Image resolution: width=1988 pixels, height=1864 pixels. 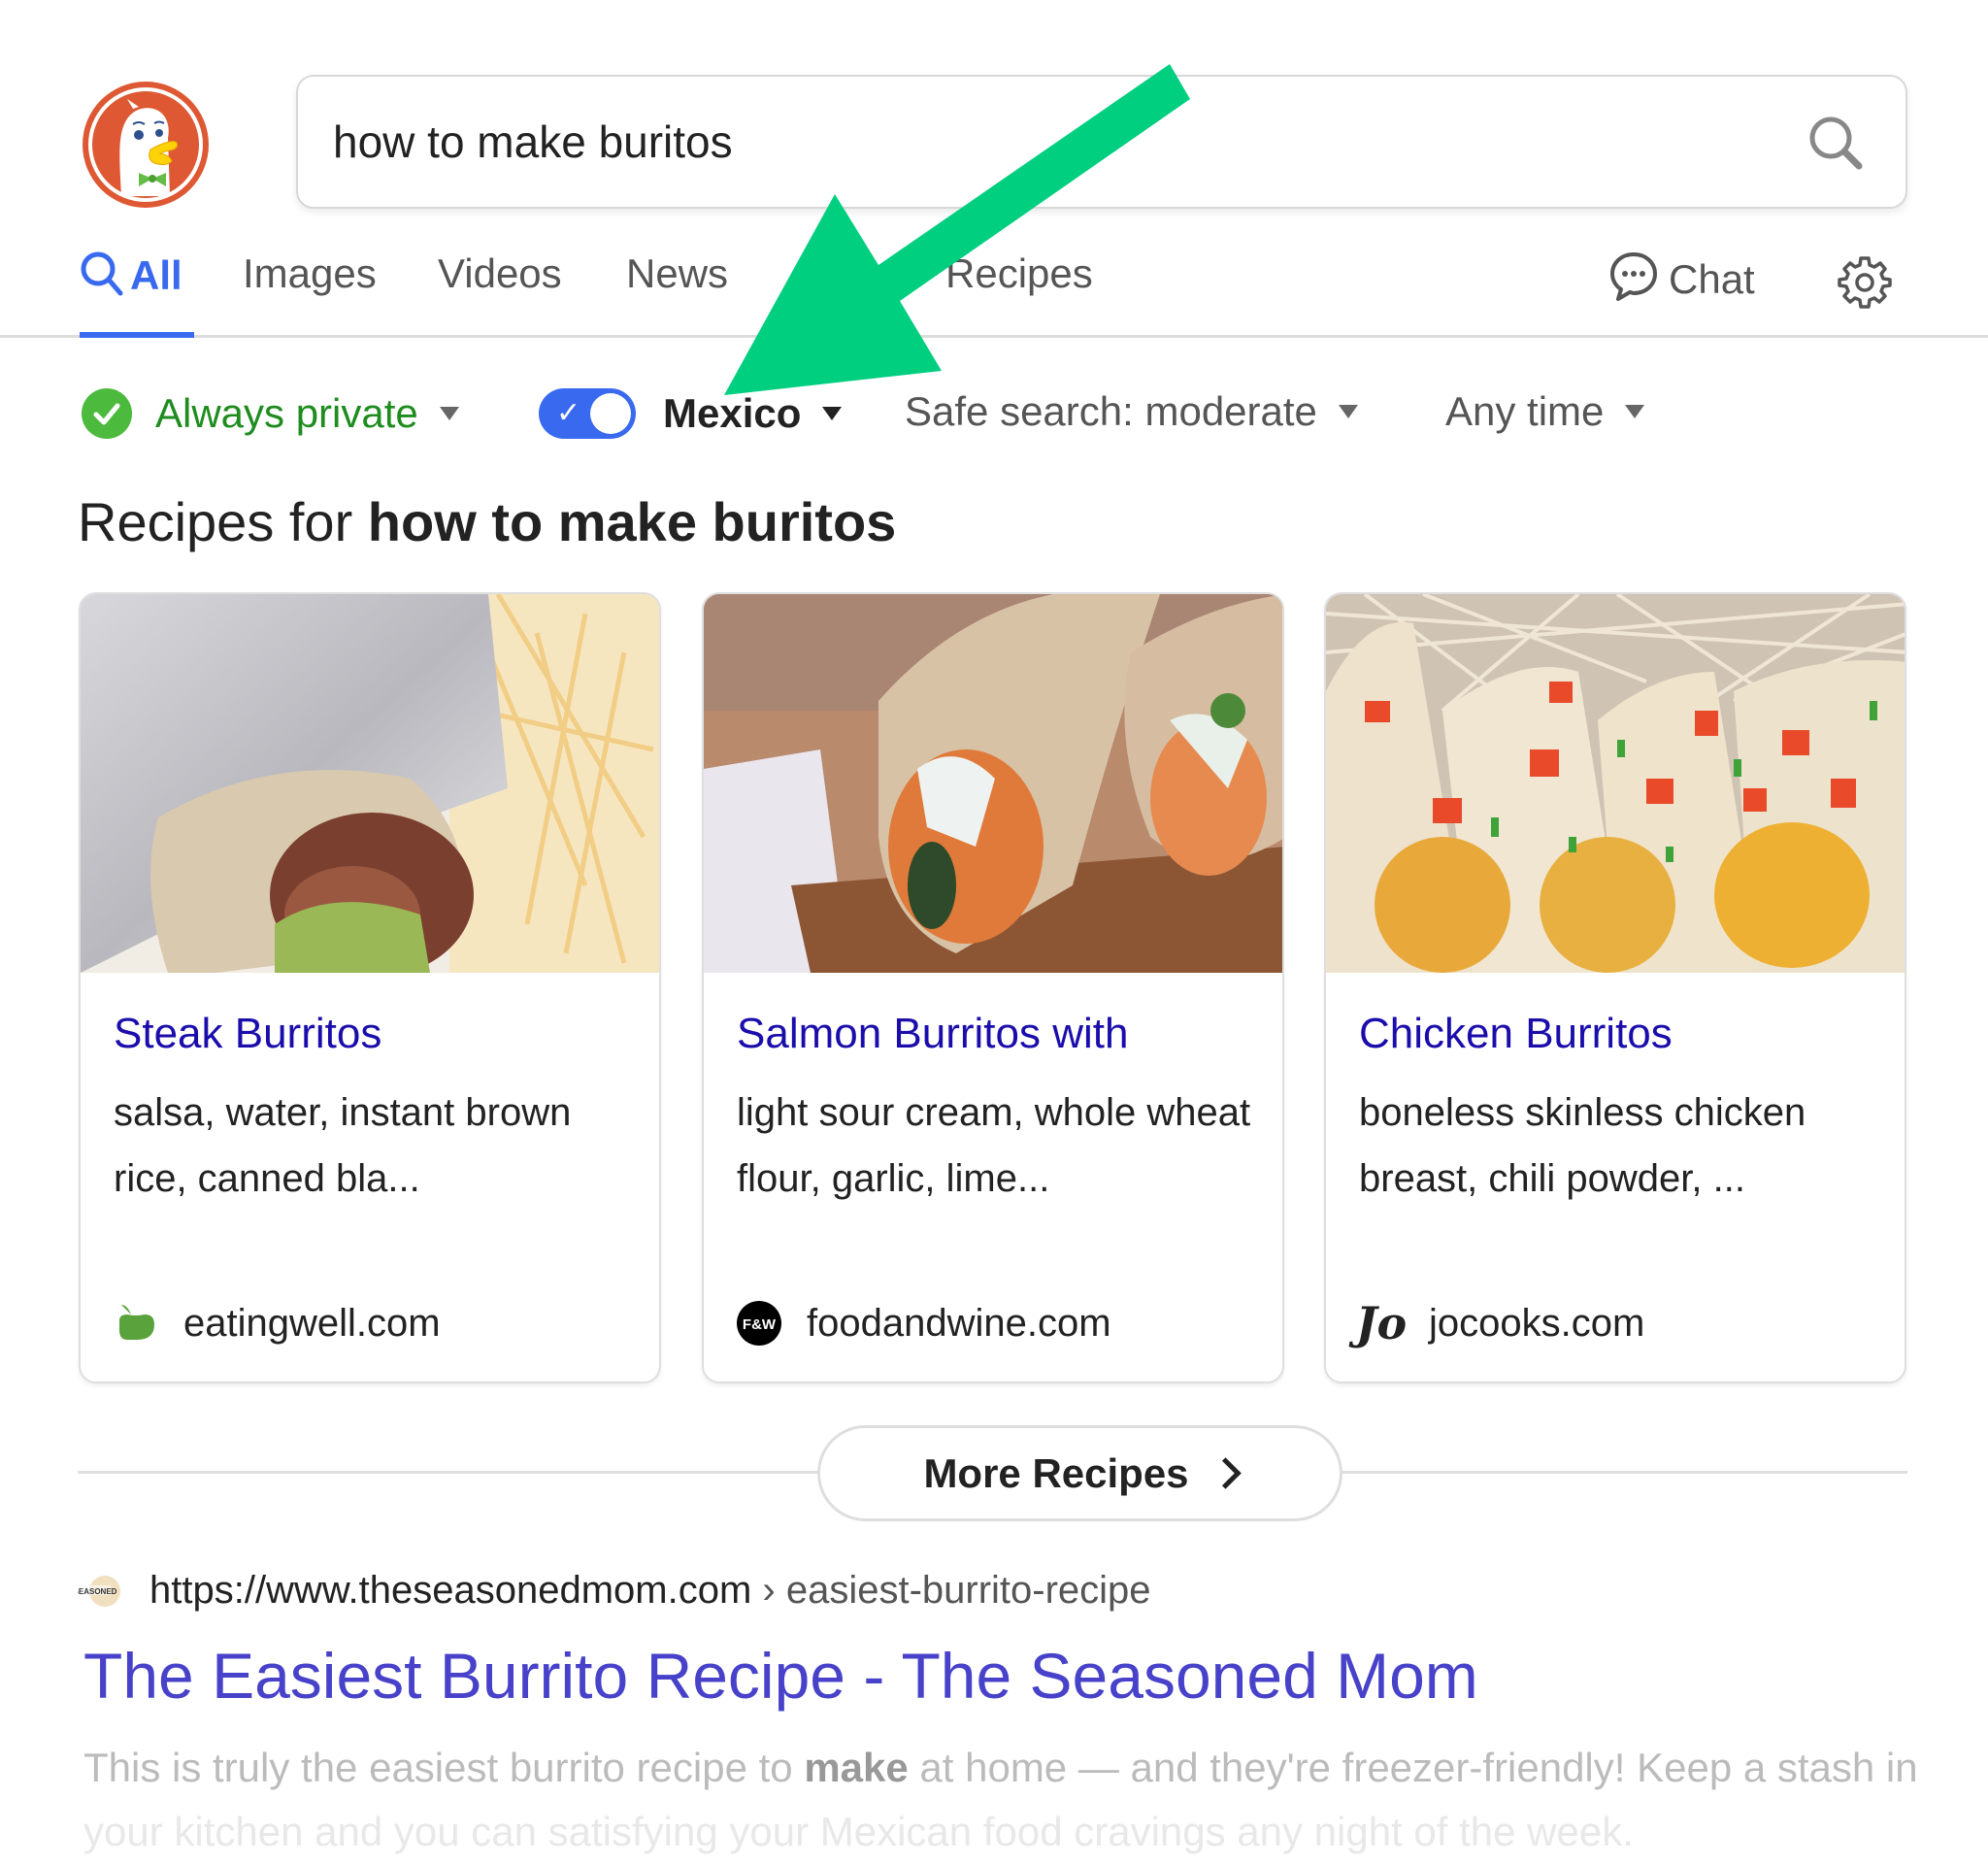 I want to click on source-domain: jocooks.com, so click(x=1537, y=1323).